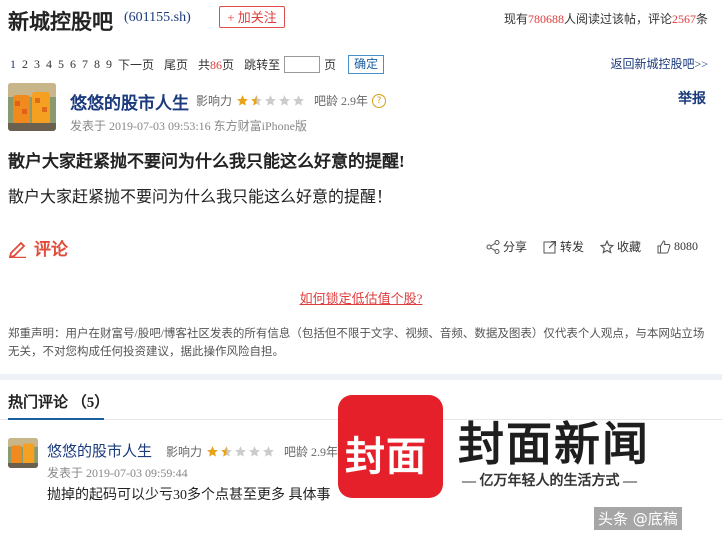  What do you see at coordinates (25, 64) in the screenshot?
I see `page-2: 2` at bounding box center [25, 64].